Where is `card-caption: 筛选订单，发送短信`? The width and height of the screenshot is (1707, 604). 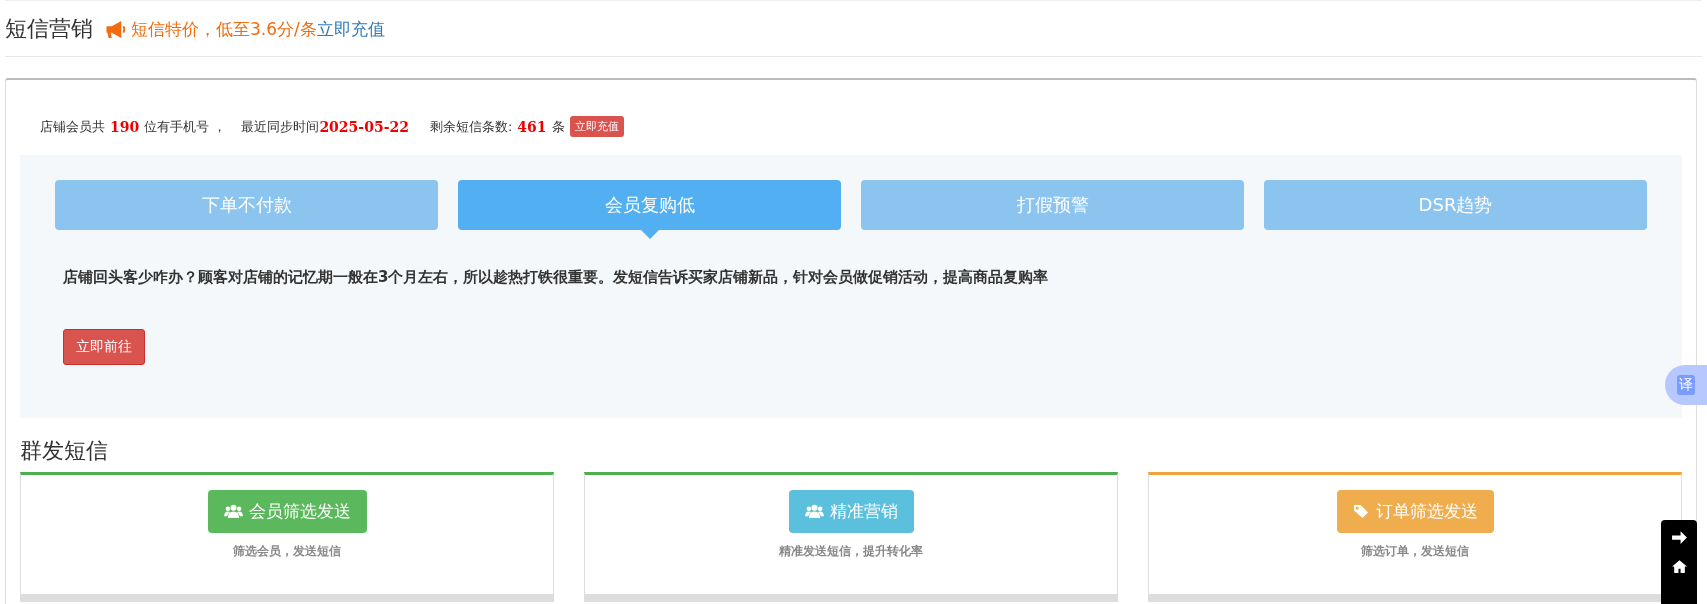
card-caption: 筛选订单，发送短信 is located at coordinates (1415, 551).